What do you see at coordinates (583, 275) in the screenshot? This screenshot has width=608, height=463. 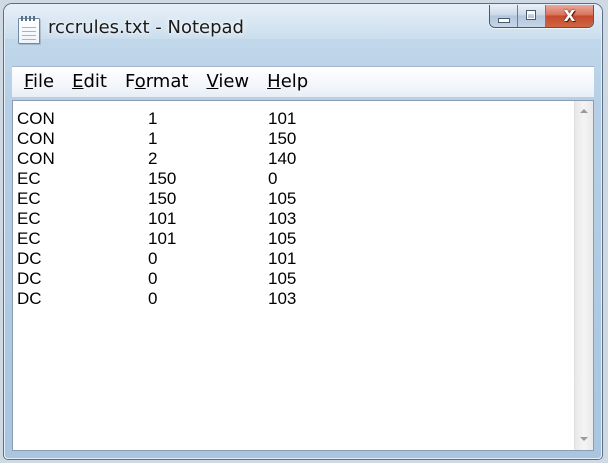 I see `vertical-scrollbar` at bounding box center [583, 275].